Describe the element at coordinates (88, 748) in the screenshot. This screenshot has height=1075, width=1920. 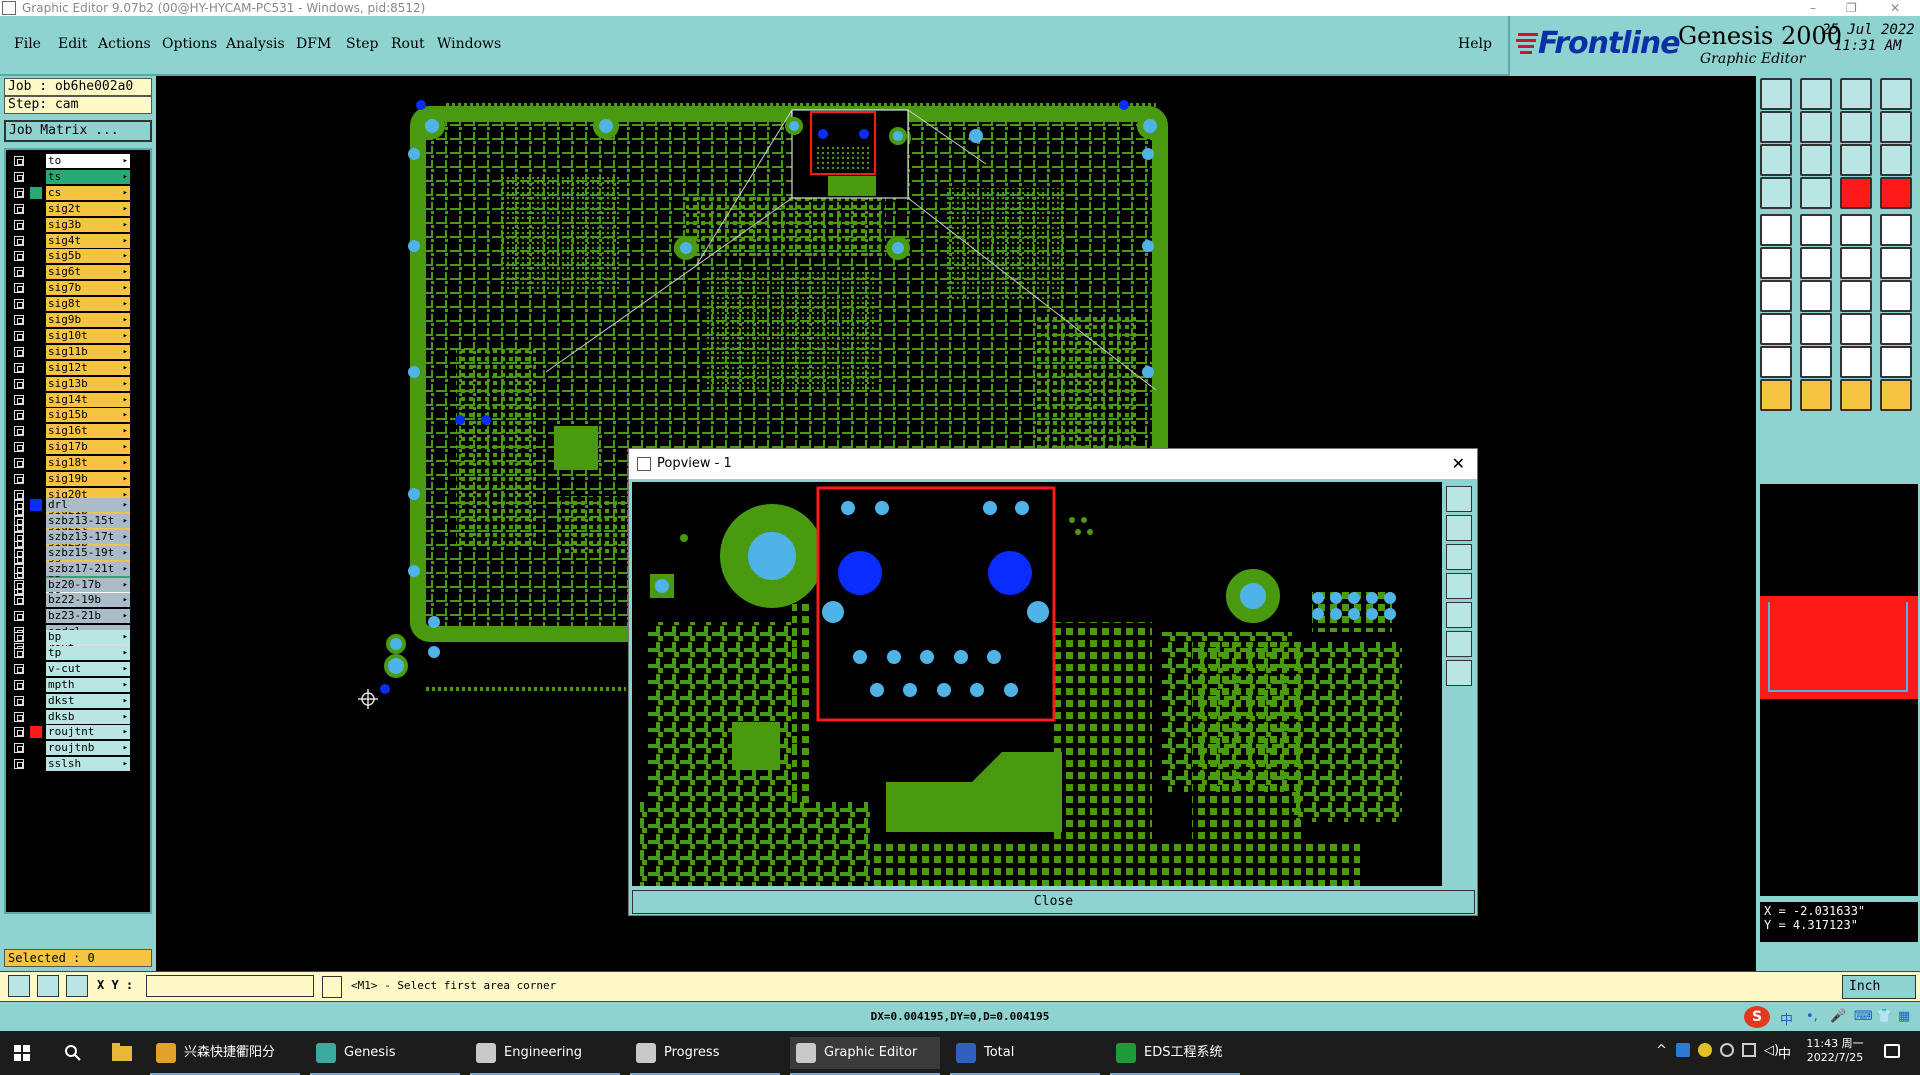
I see `layer-name: roujtnb` at that location.